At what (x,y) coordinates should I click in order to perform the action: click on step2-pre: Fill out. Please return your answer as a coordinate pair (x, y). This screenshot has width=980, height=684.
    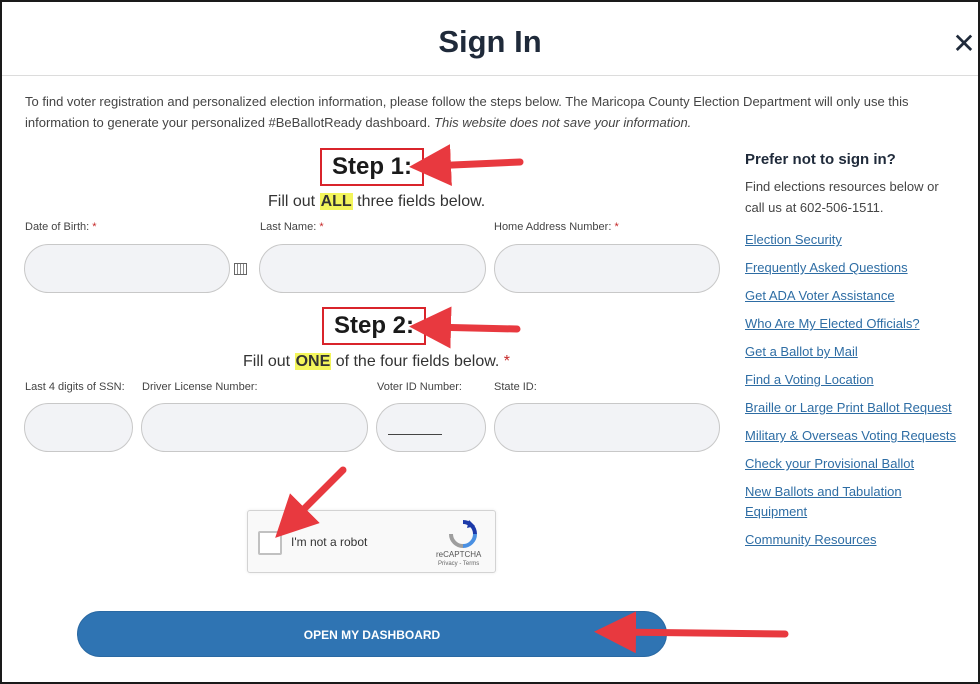
    Looking at the image, I should click on (269, 361).